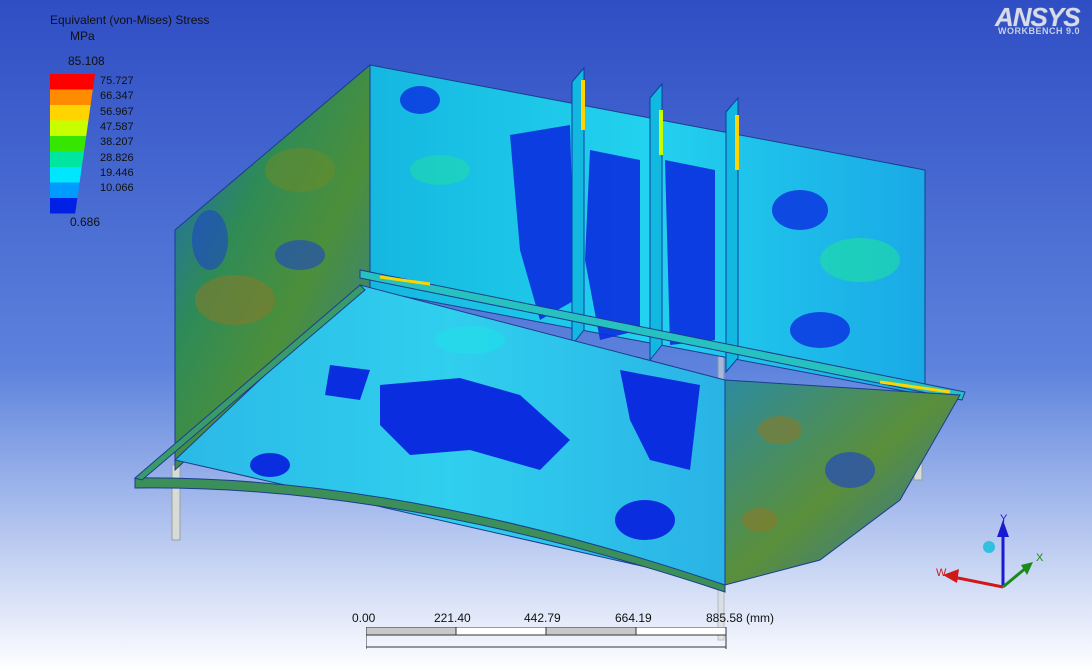 This screenshot has width=1092, height=671. What do you see at coordinates (117, 111) in the screenshot?
I see `legend-value: 56.967` at bounding box center [117, 111].